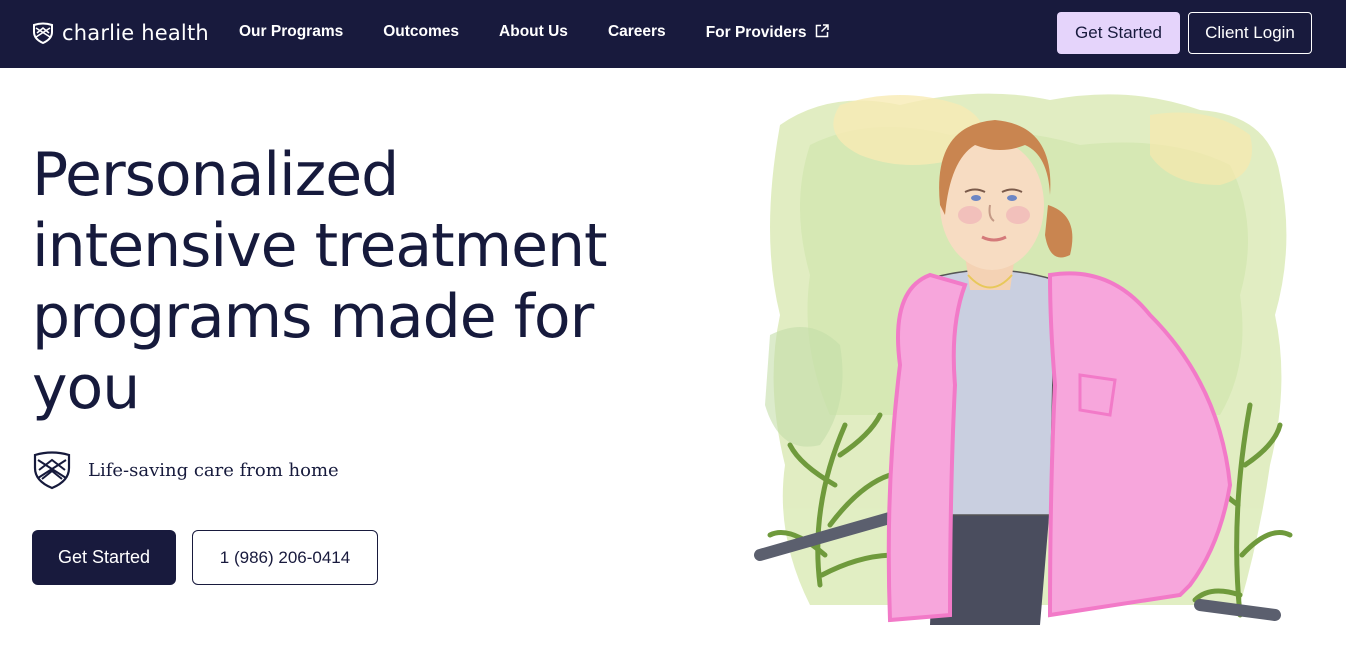  I want to click on brand-logo: charlie health, so click(120, 33).